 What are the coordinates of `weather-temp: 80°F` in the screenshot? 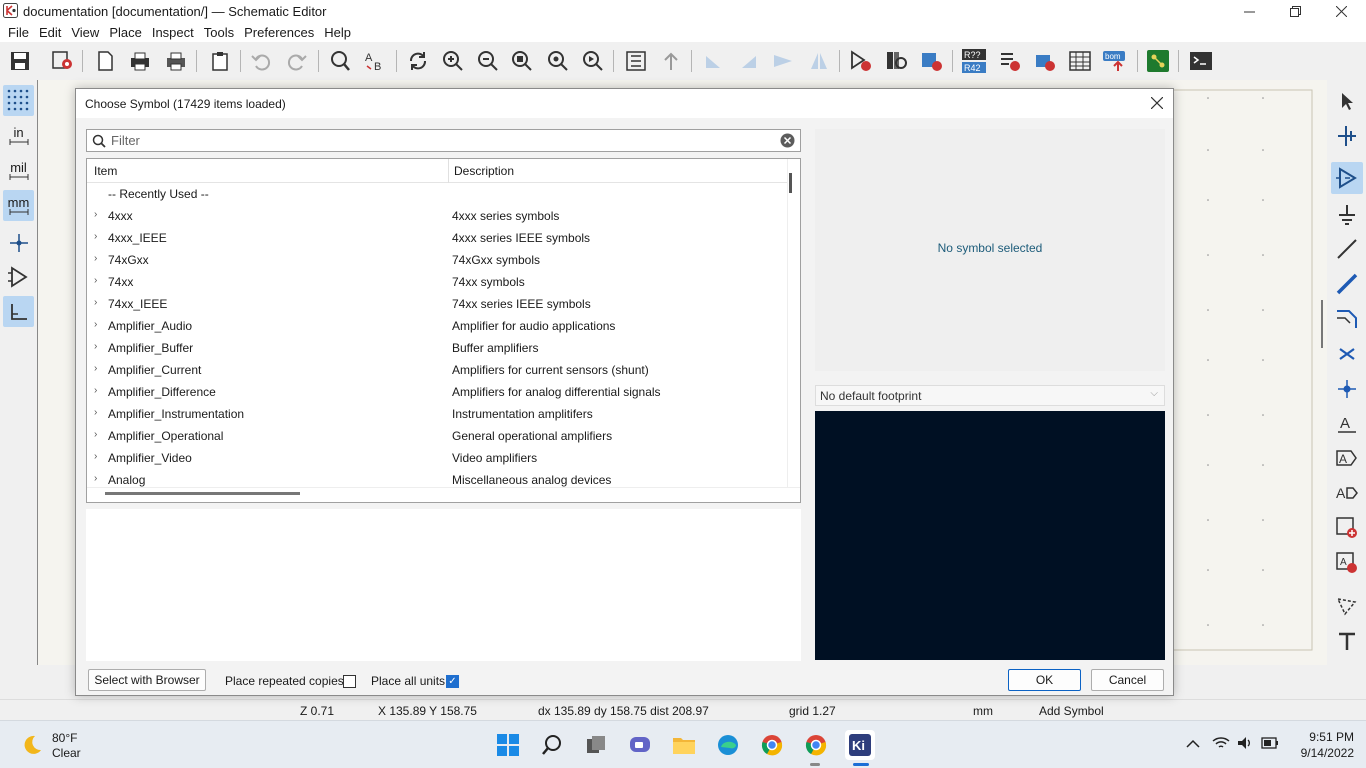 It's located at (64, 738).